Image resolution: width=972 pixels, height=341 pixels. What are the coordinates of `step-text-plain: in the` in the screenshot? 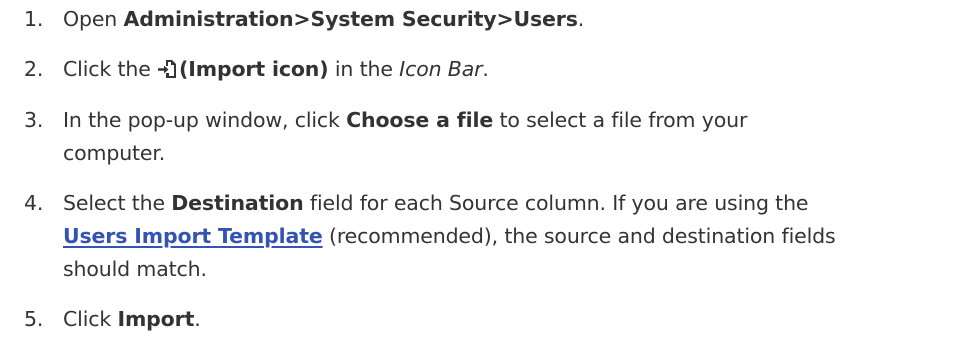 It's located at (364, 69).